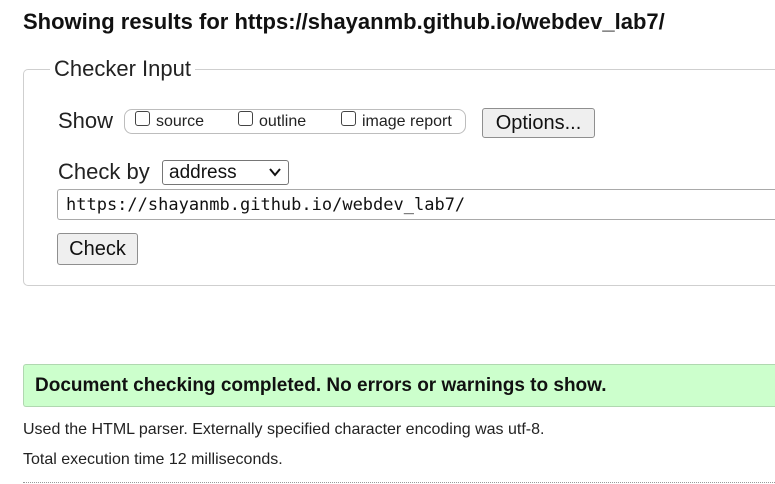 This screenshot has height=484, width=775. I want to click on check-button: Check, so click(97, 249).